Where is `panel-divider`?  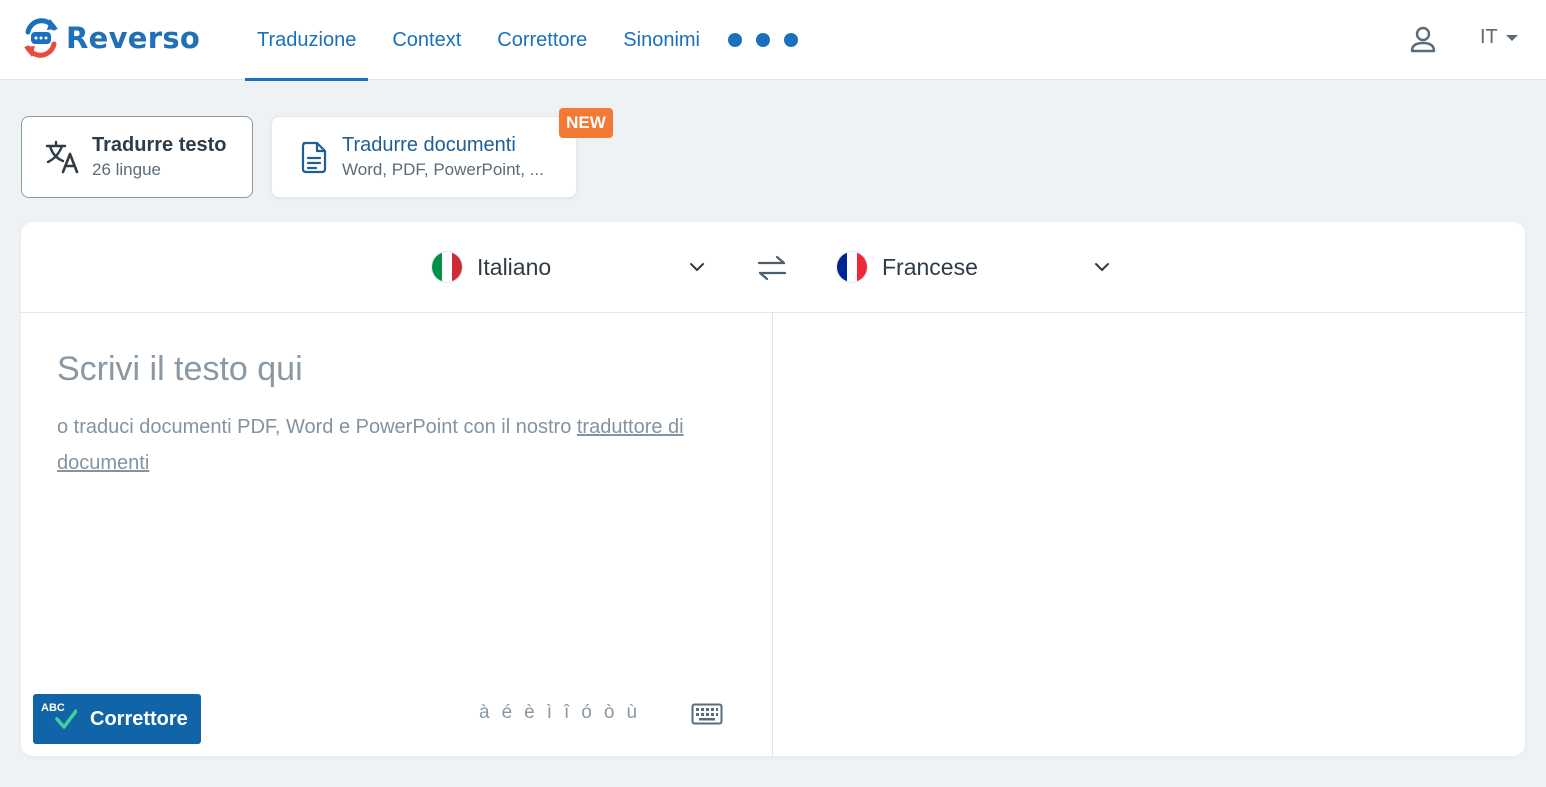 panel-divider is located at coordinates (772, 534).